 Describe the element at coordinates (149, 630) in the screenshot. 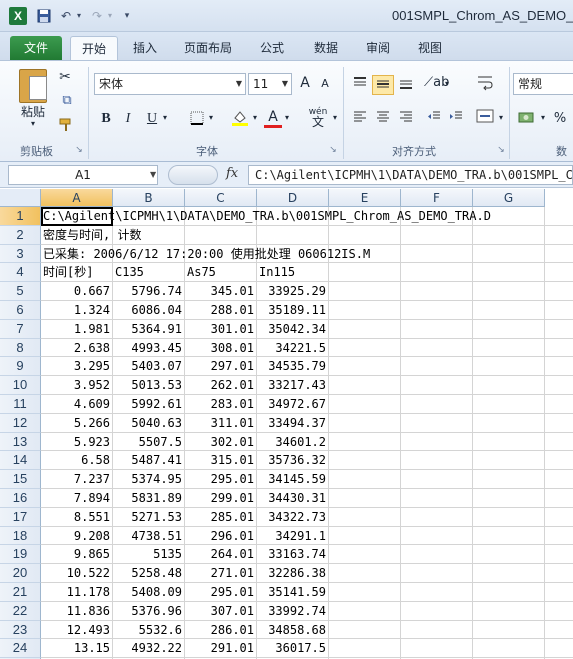

I see `data-cell: 5532.6` at that location.